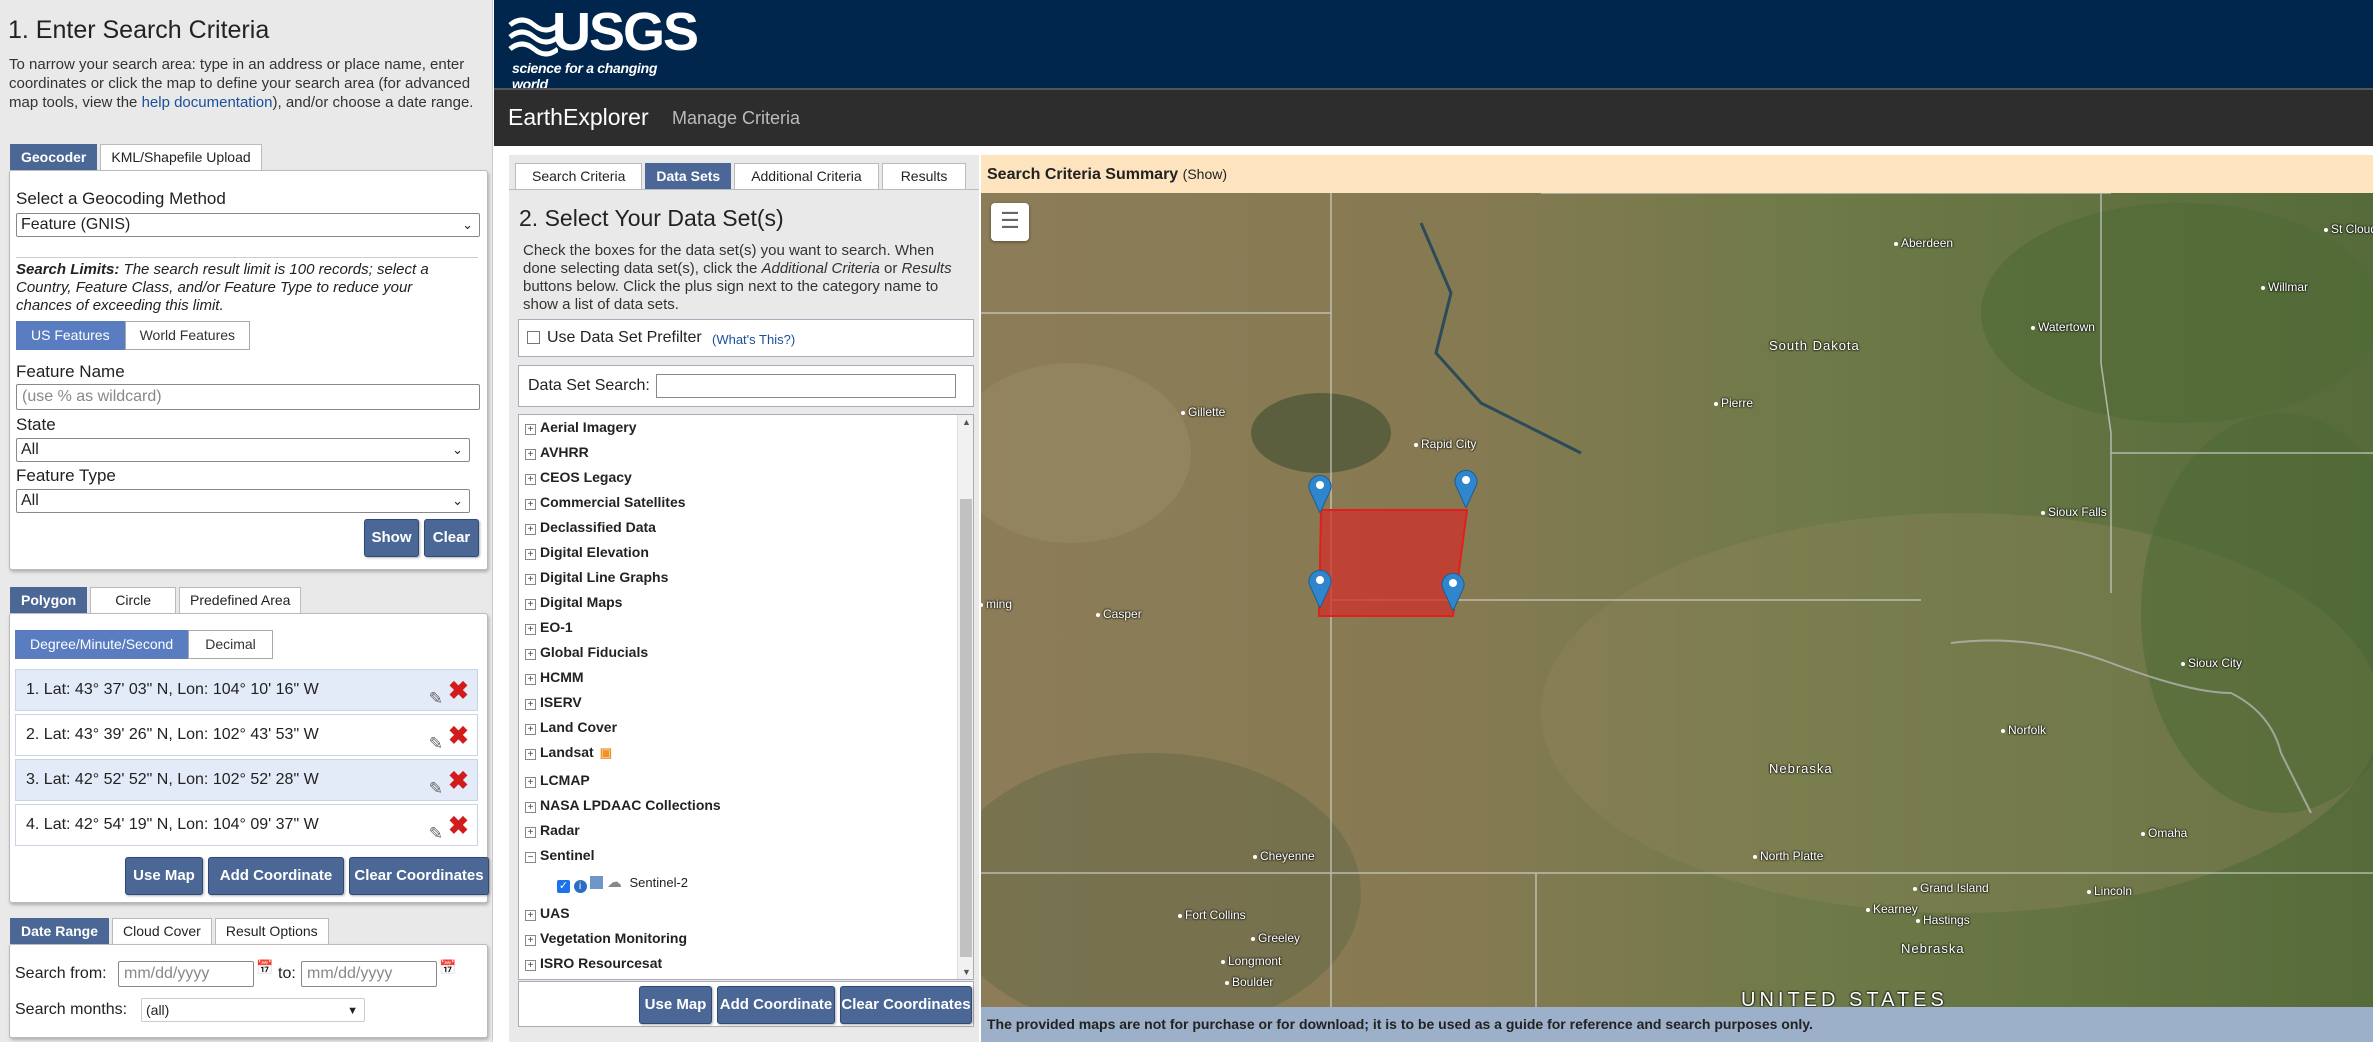 The height and width of the screenshot is (1042, 2373). What do you see at coordinates (451, 538) in the screenshot?
I see `clear-button: Clear` at bounding box center [451, 538].